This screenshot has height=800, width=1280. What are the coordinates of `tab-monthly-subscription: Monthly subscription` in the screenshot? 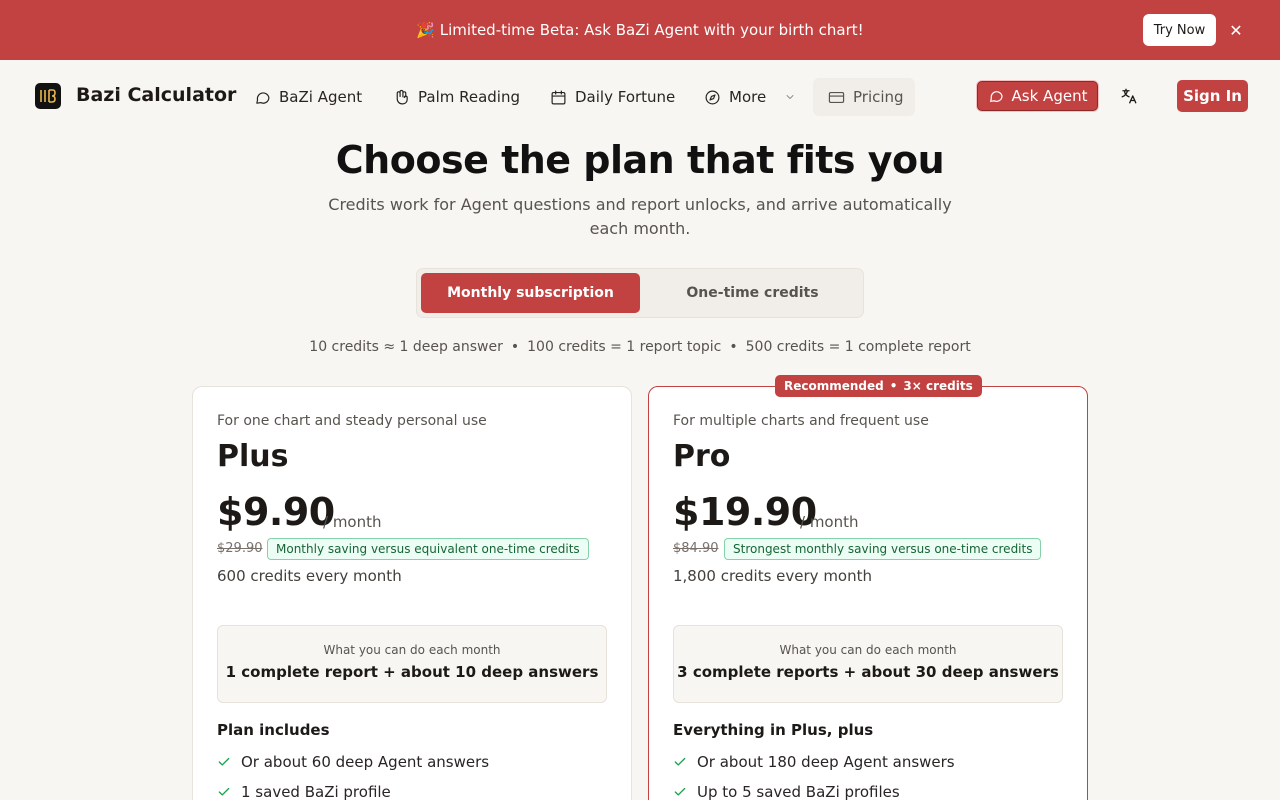 It's located at (530, 293).